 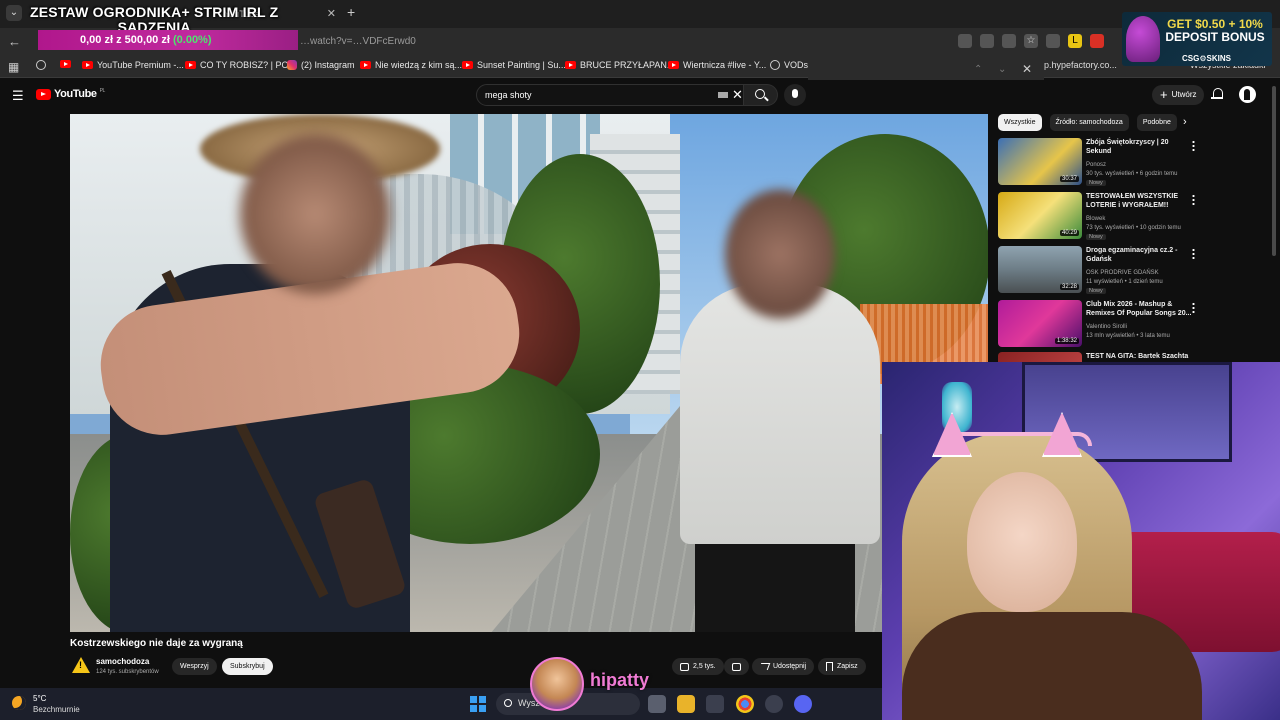 I want to click on casino-ad-banner: GET $0.50 + 10% DEPOSIT BONUS CSG⚙SKINS, so click(x=1197, y=39).